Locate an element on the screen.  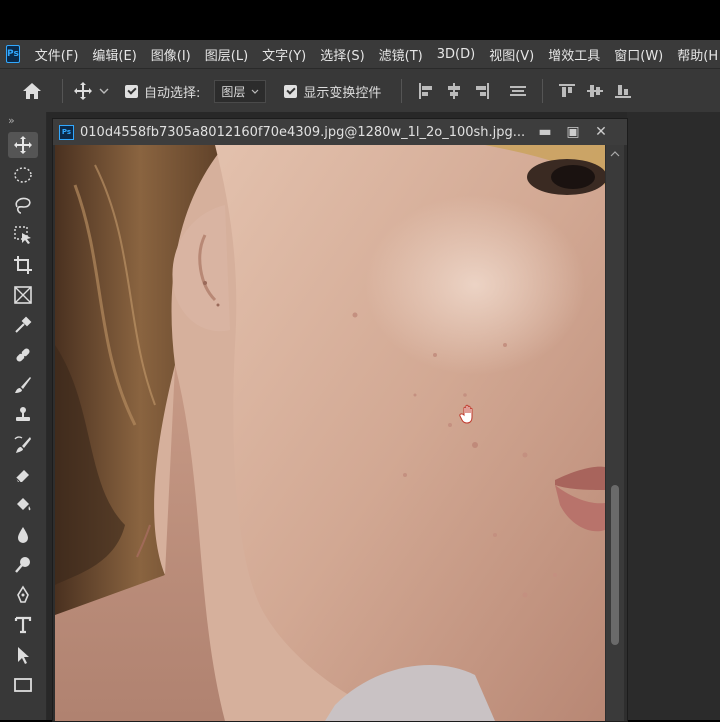
align-bottom-icon is located at coordinates (623, 91).